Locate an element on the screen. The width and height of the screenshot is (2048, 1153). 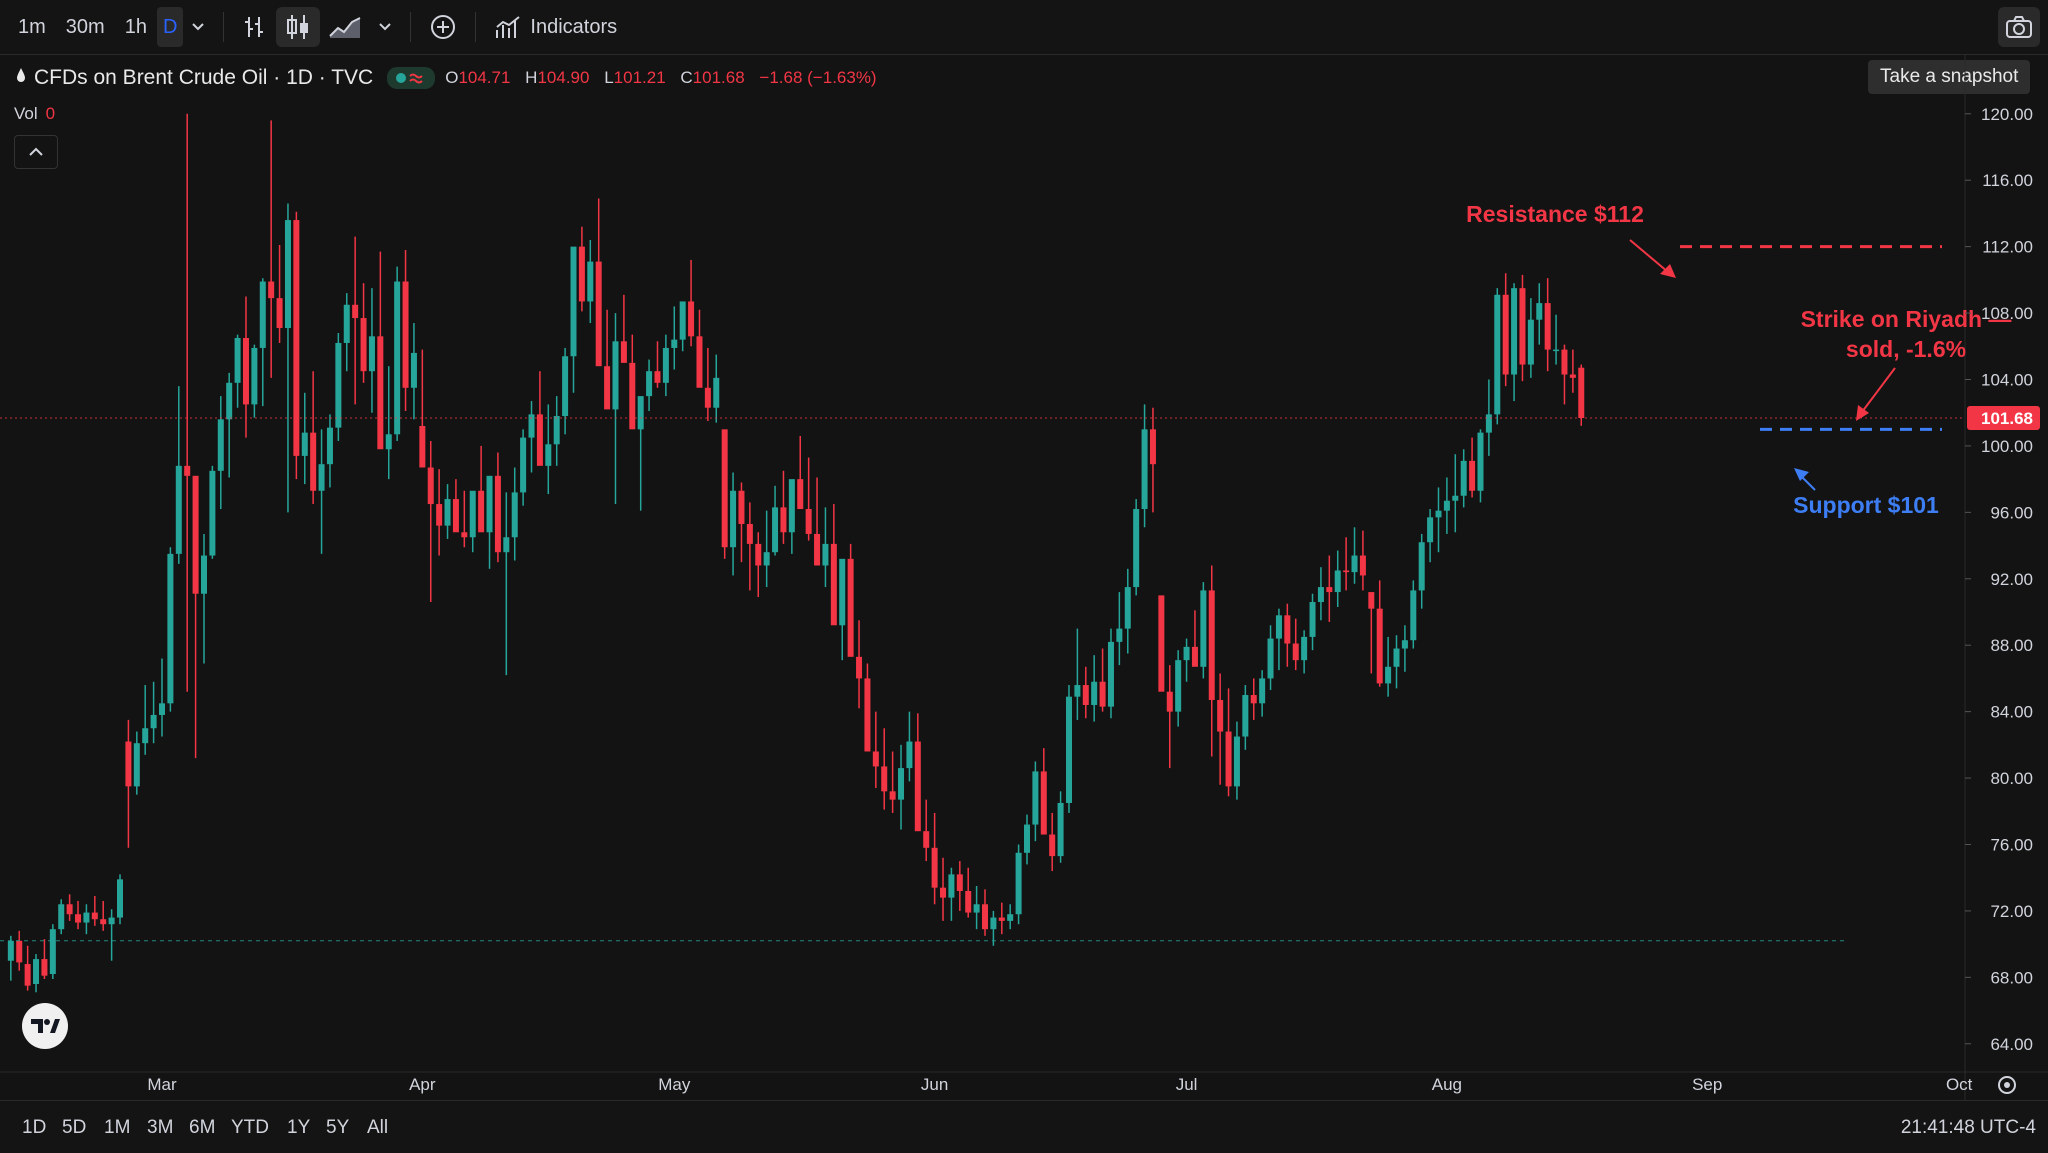
tradingview-logo is located at coordinates (45, 1026).